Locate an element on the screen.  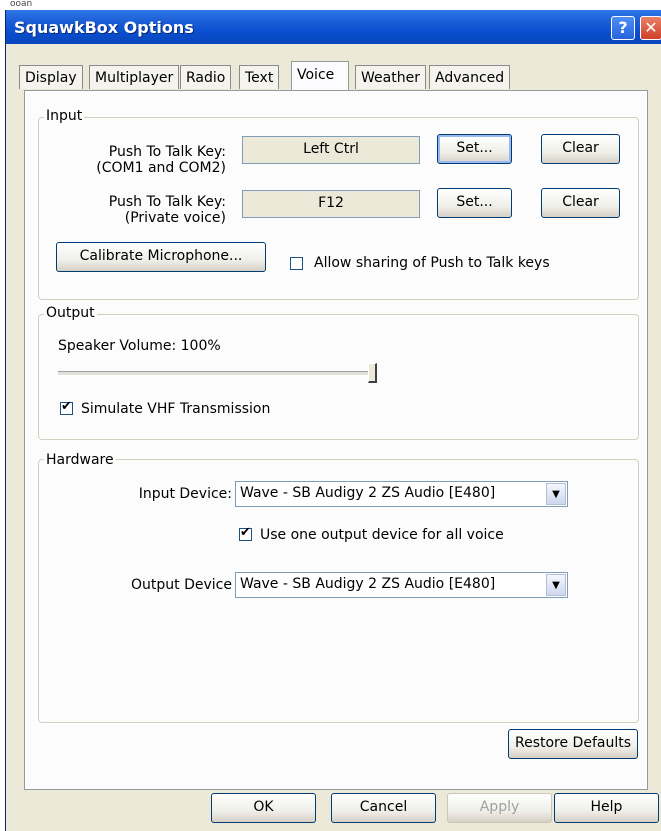
input-device-value: Wave - SB Audigy 2 ZS Audio [E480] is located at coordinates (368, 493).